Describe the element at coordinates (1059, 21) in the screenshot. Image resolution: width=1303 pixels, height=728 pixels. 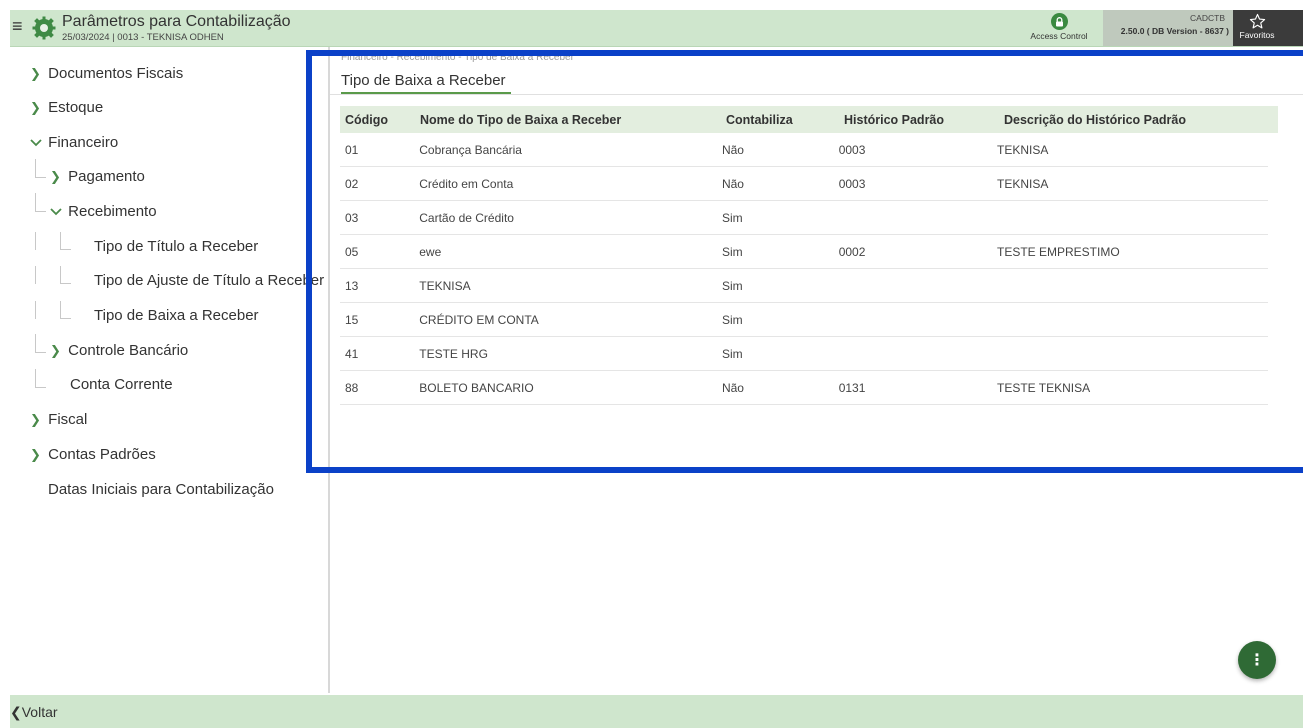
I see `lock-icon` at that location.